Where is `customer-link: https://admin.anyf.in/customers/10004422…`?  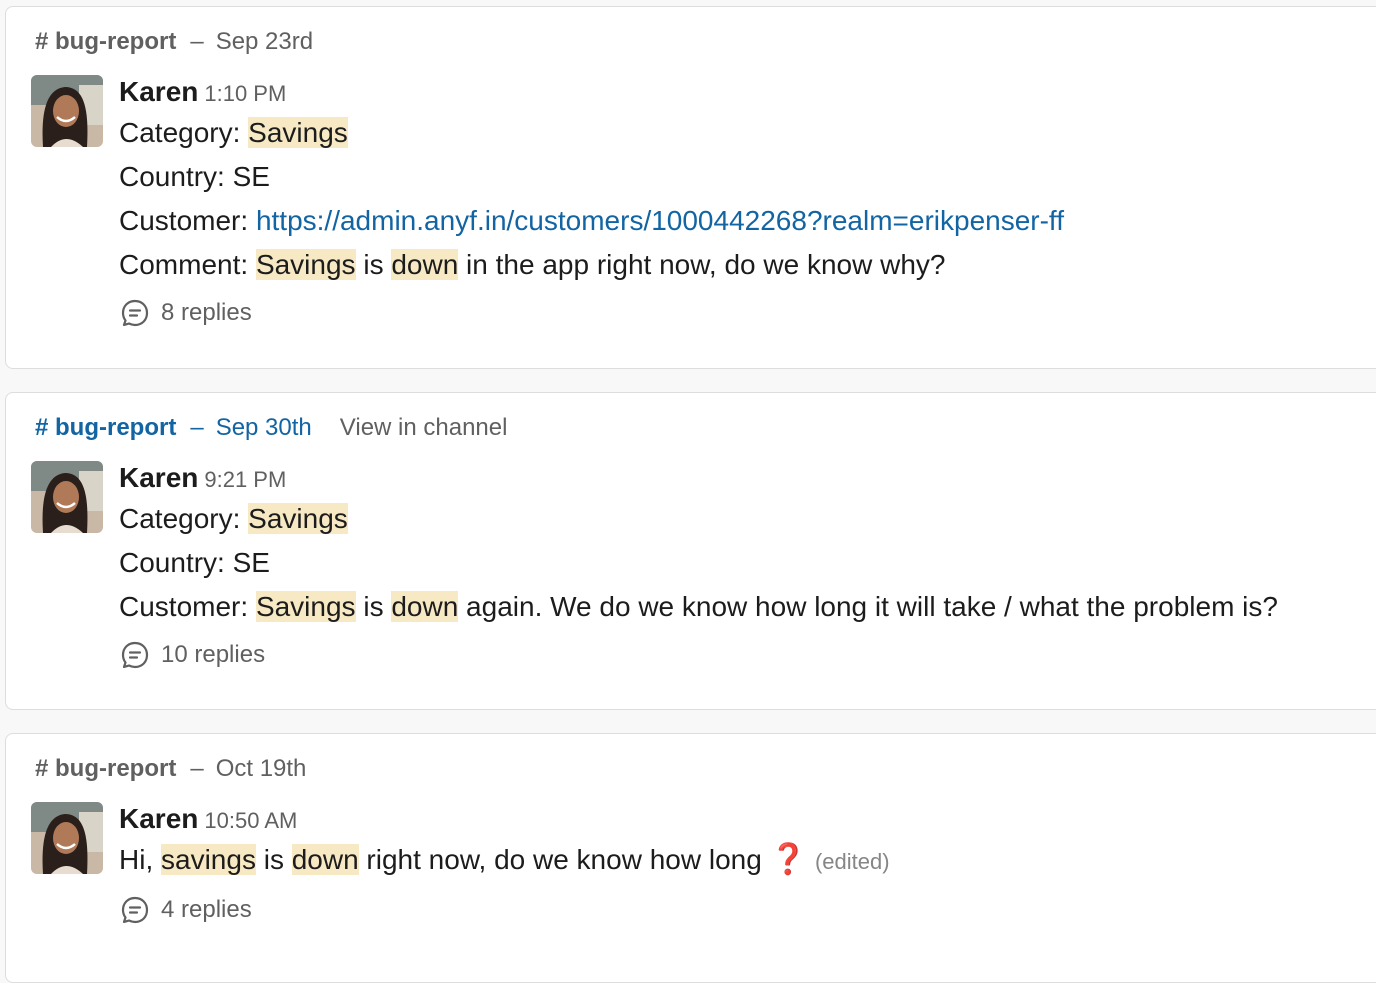 customer-link: https://admin.anyf.in/customers/10004422… is located at coordinates (660, 220).